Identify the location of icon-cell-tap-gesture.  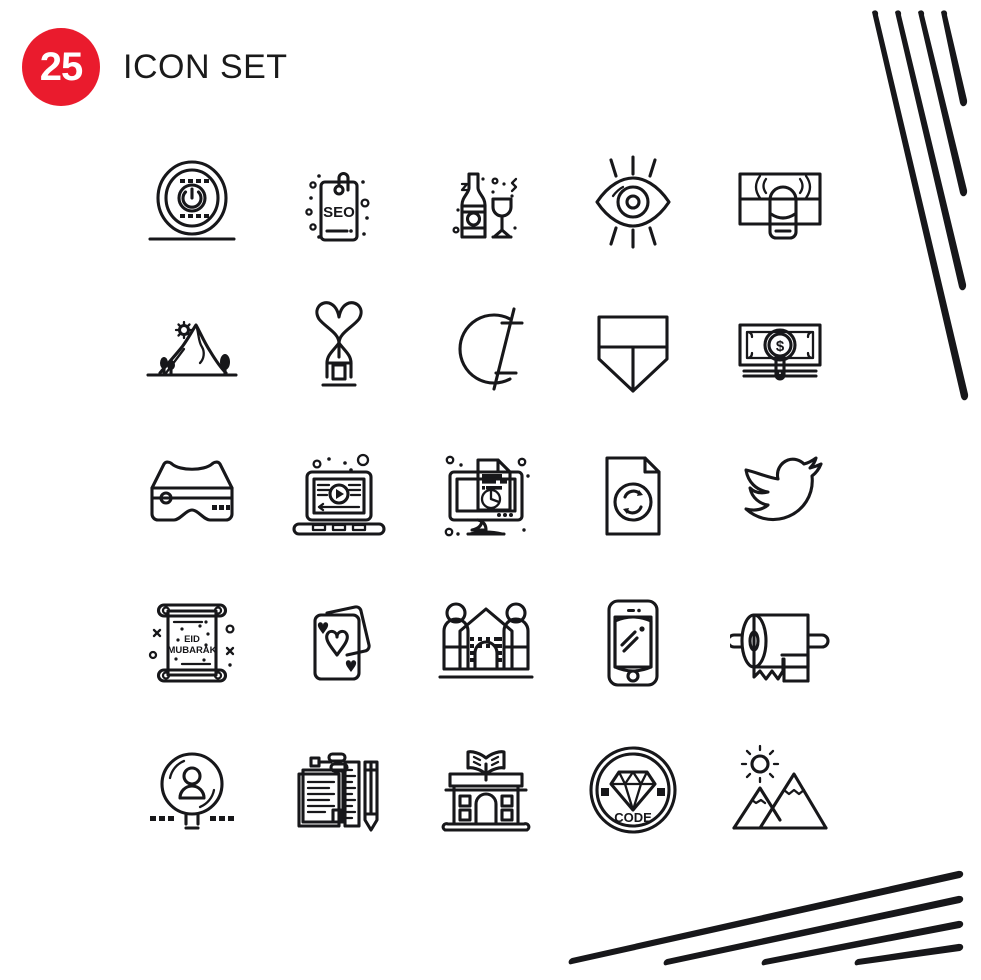
(779, 201).